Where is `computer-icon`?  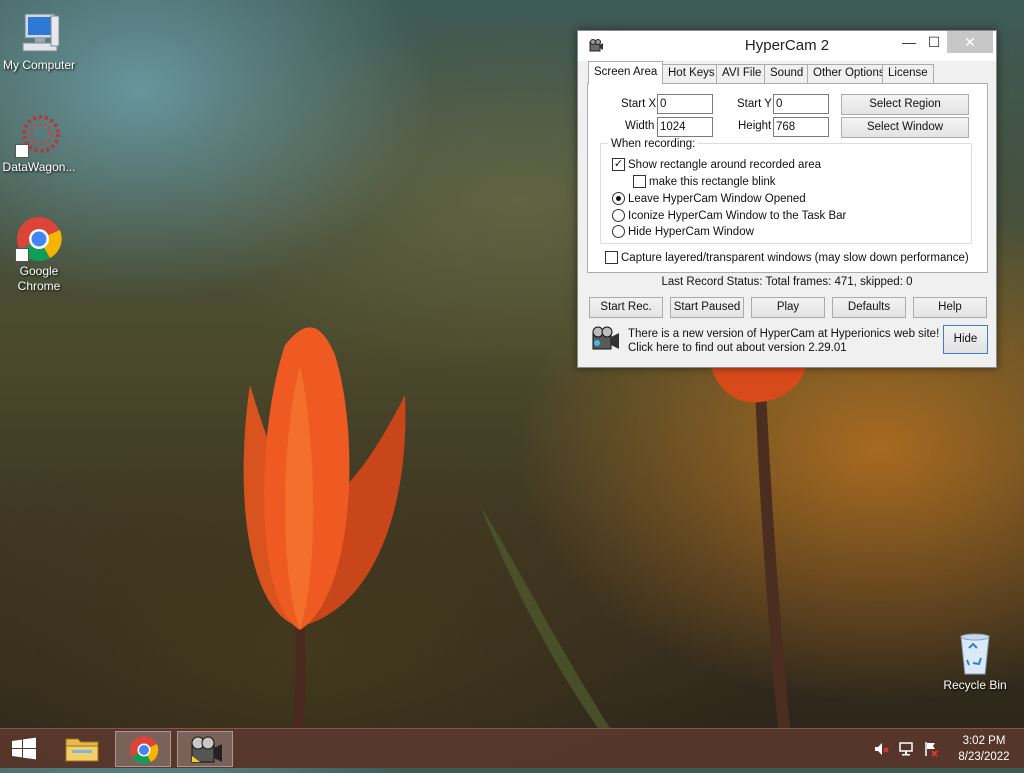 computer-icon is located at coordinates (39, 33).